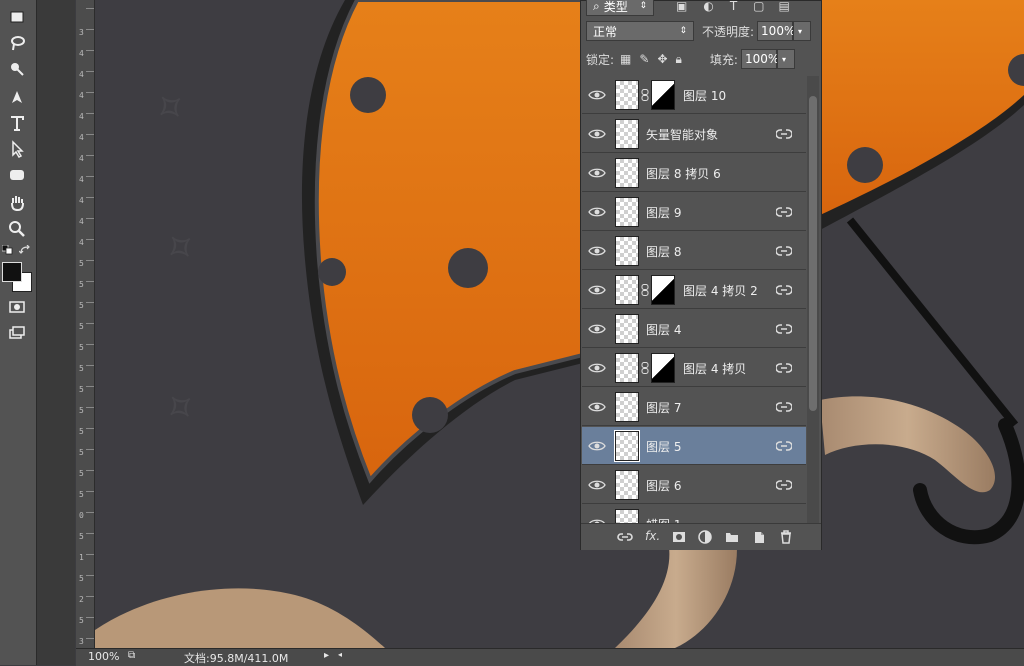  I want to click on opacity-input: 100%, so click(776, 31).